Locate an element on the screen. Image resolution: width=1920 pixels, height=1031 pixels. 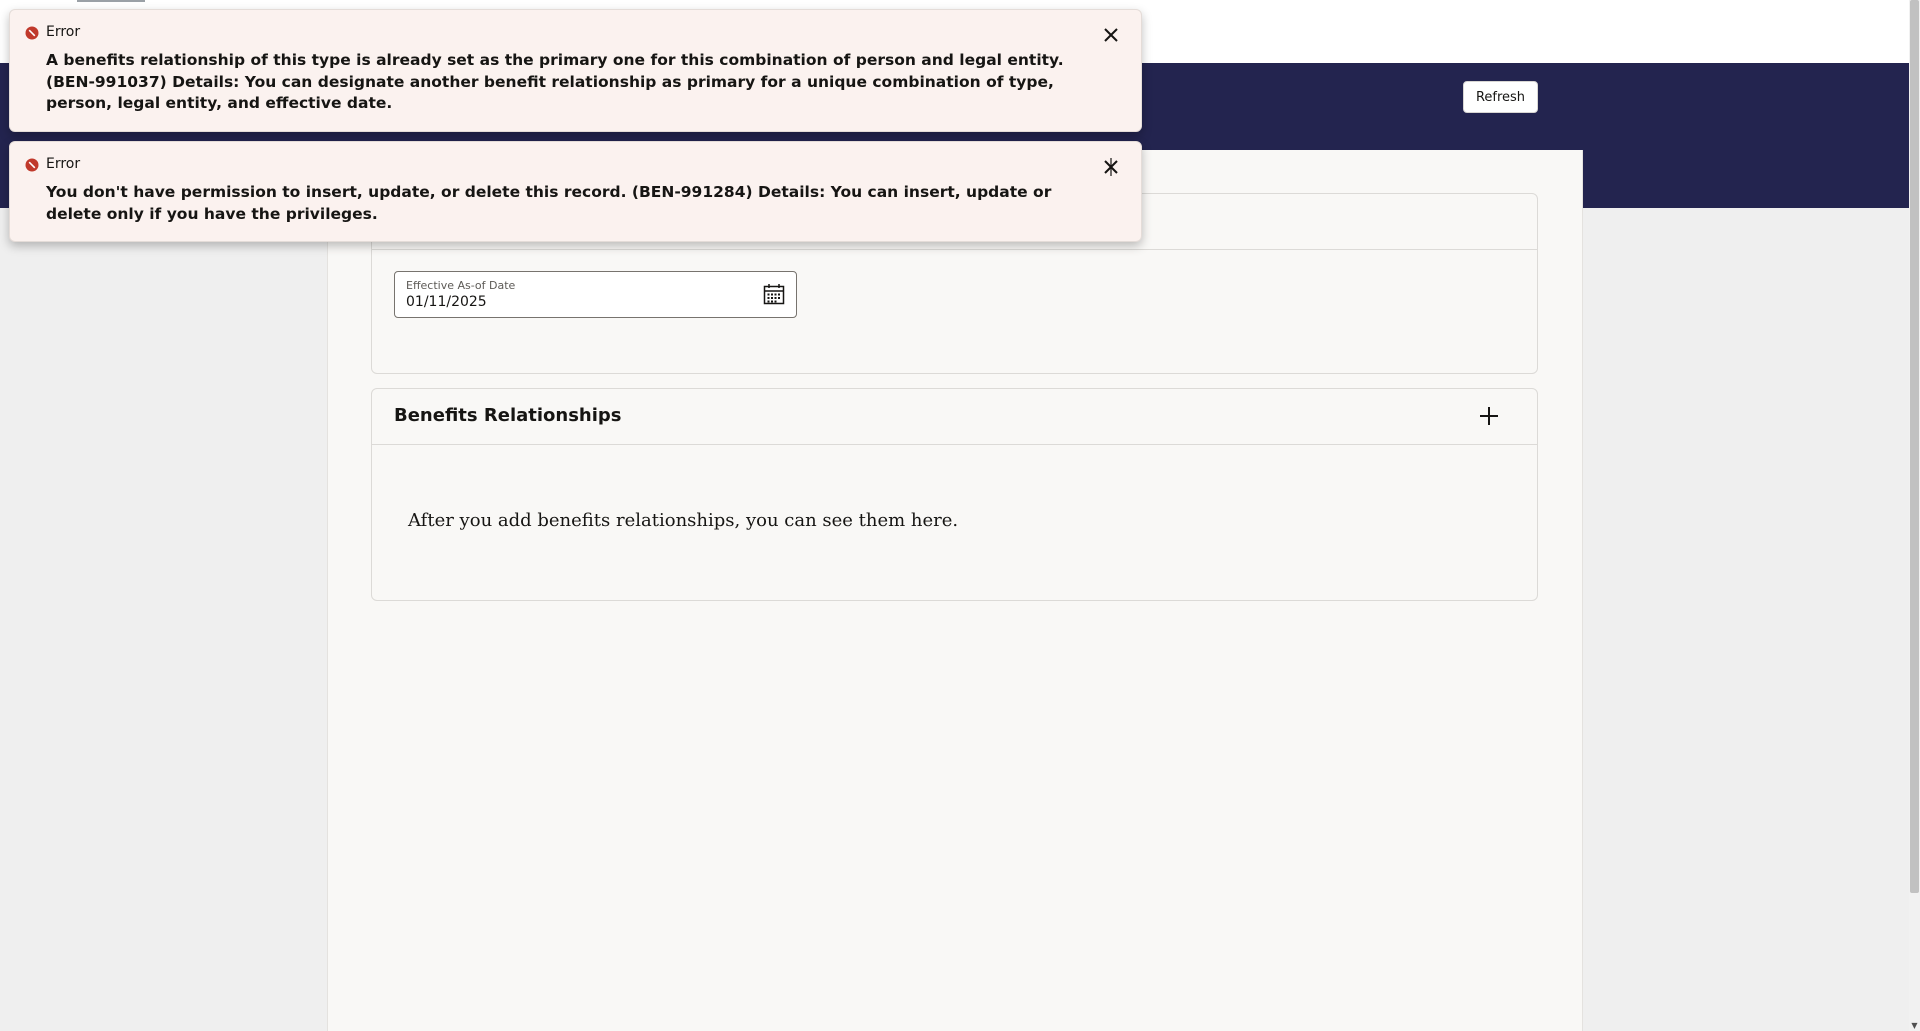
scrollbar-thumb is located at coordinates (1914, 446).